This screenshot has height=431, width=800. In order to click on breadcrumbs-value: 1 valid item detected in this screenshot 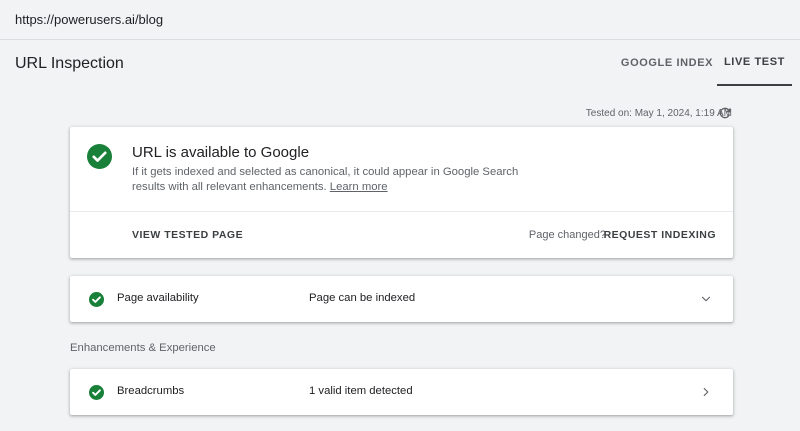, I will do `click(361, 391)`.